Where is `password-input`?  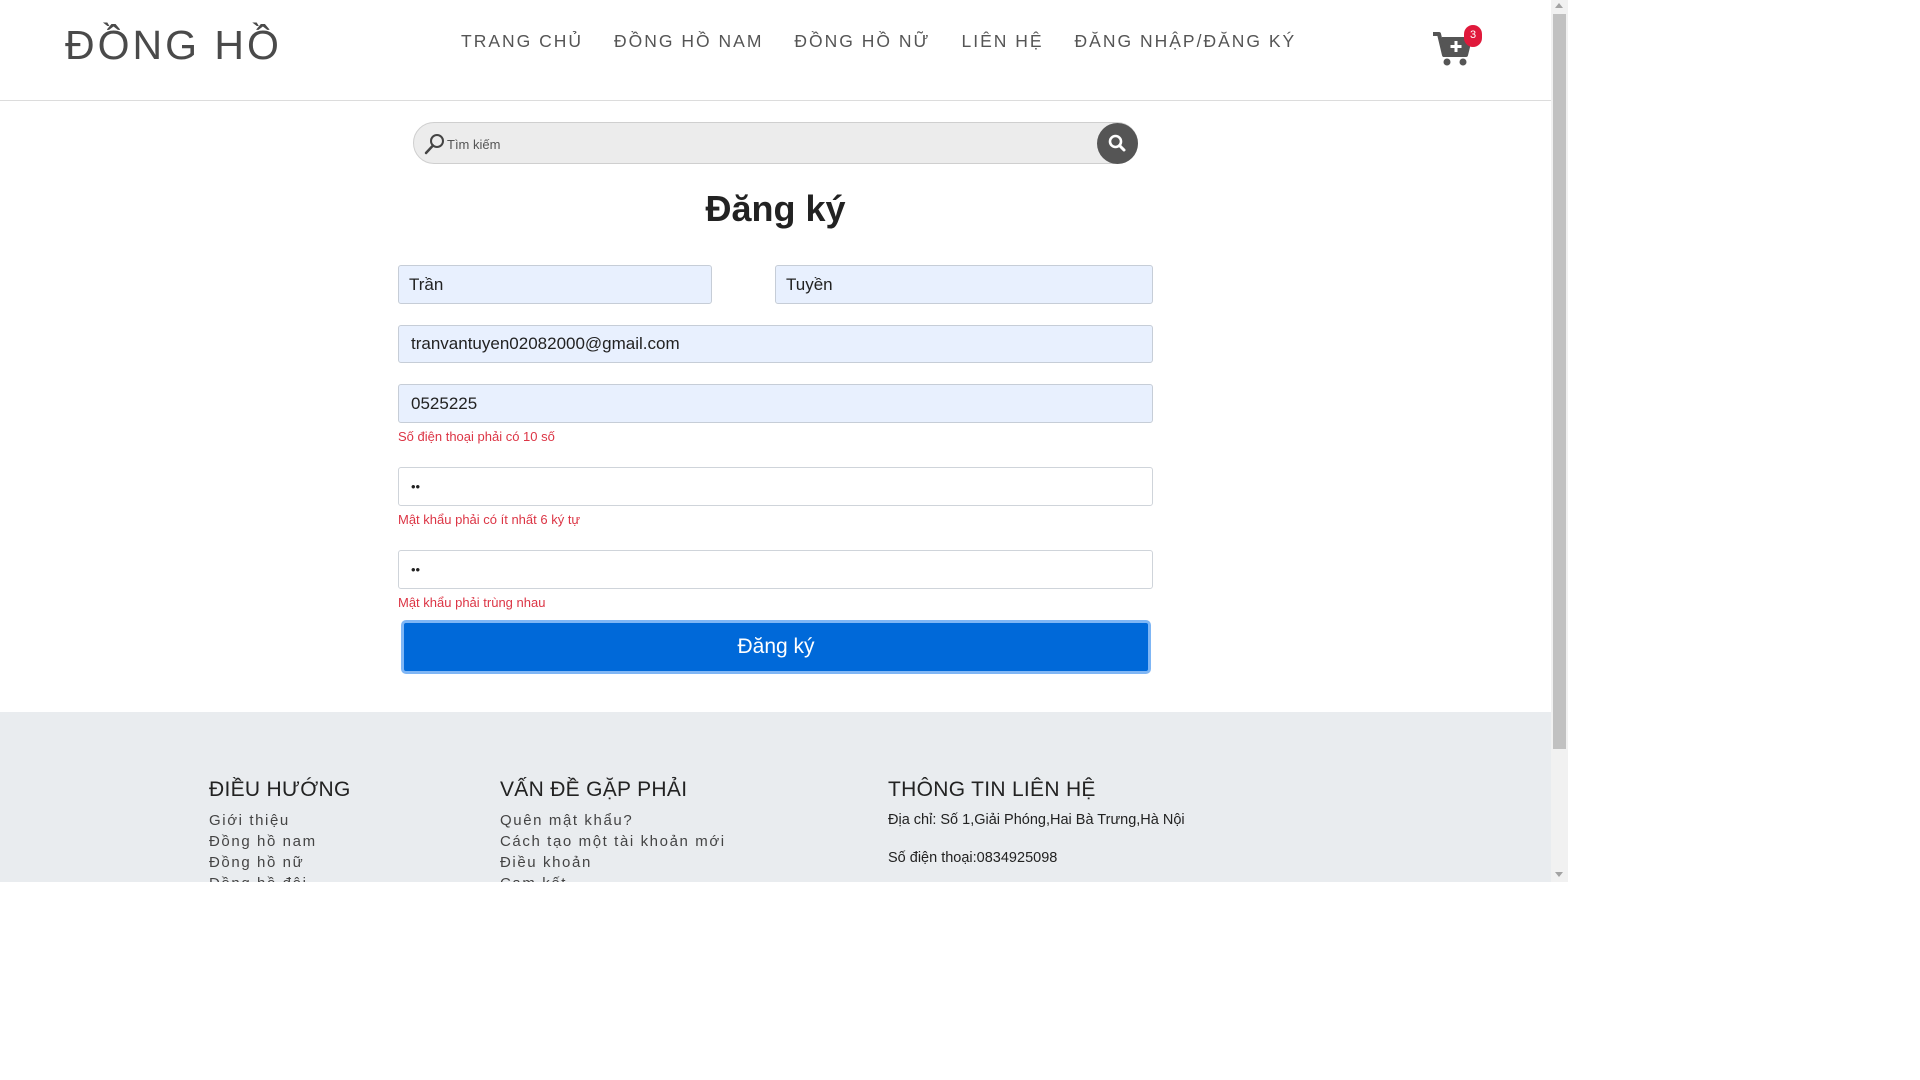 password-input is located at coordinates (775, 486).